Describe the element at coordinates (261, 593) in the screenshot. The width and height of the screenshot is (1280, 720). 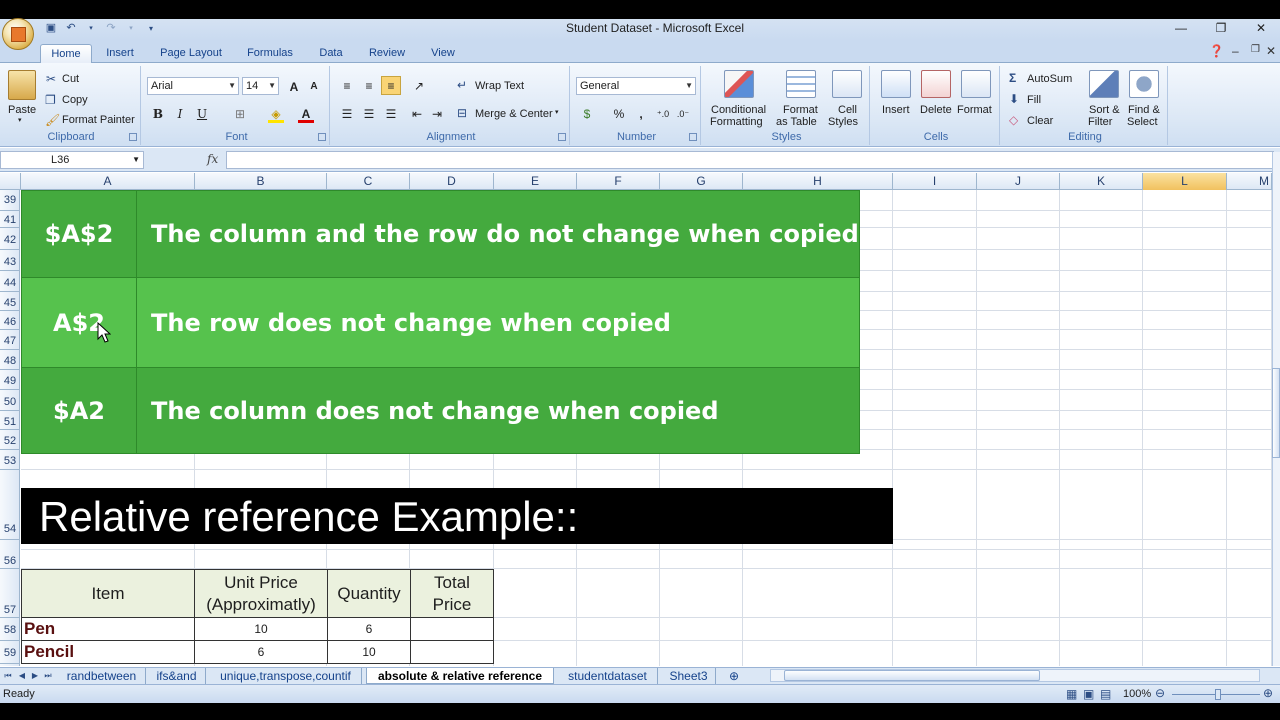
I see `table-header-unit-price: Unit Price (Approximatly)` at that location.